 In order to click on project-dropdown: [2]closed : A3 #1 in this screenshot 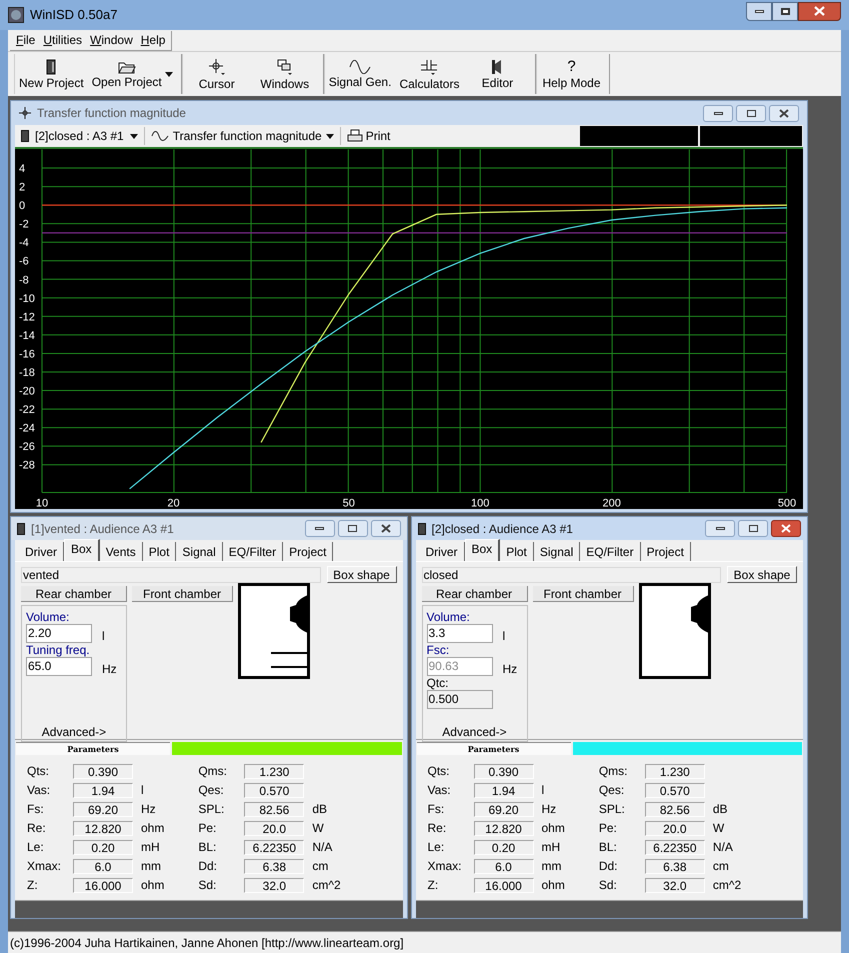, I will do `click(83, 136)`.